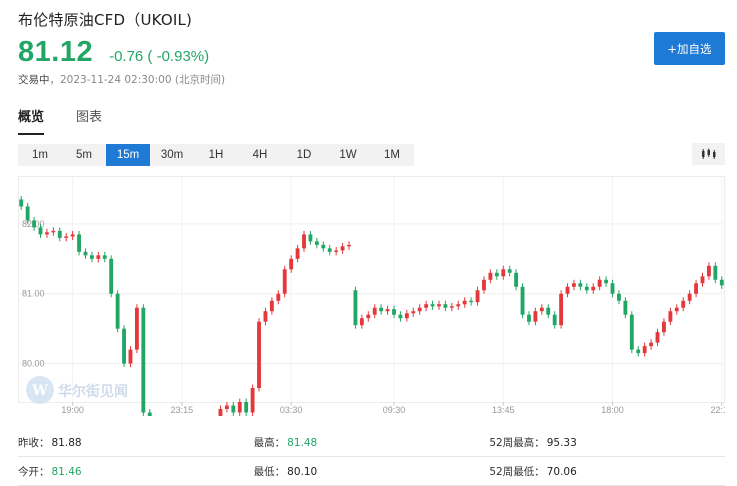 The height and width of the screenshot is (486, 737). What do you see at coordinates (503, 410) in the screenshot?
I see `x-tick-label: 13:45` at bounding box center [503, 410].